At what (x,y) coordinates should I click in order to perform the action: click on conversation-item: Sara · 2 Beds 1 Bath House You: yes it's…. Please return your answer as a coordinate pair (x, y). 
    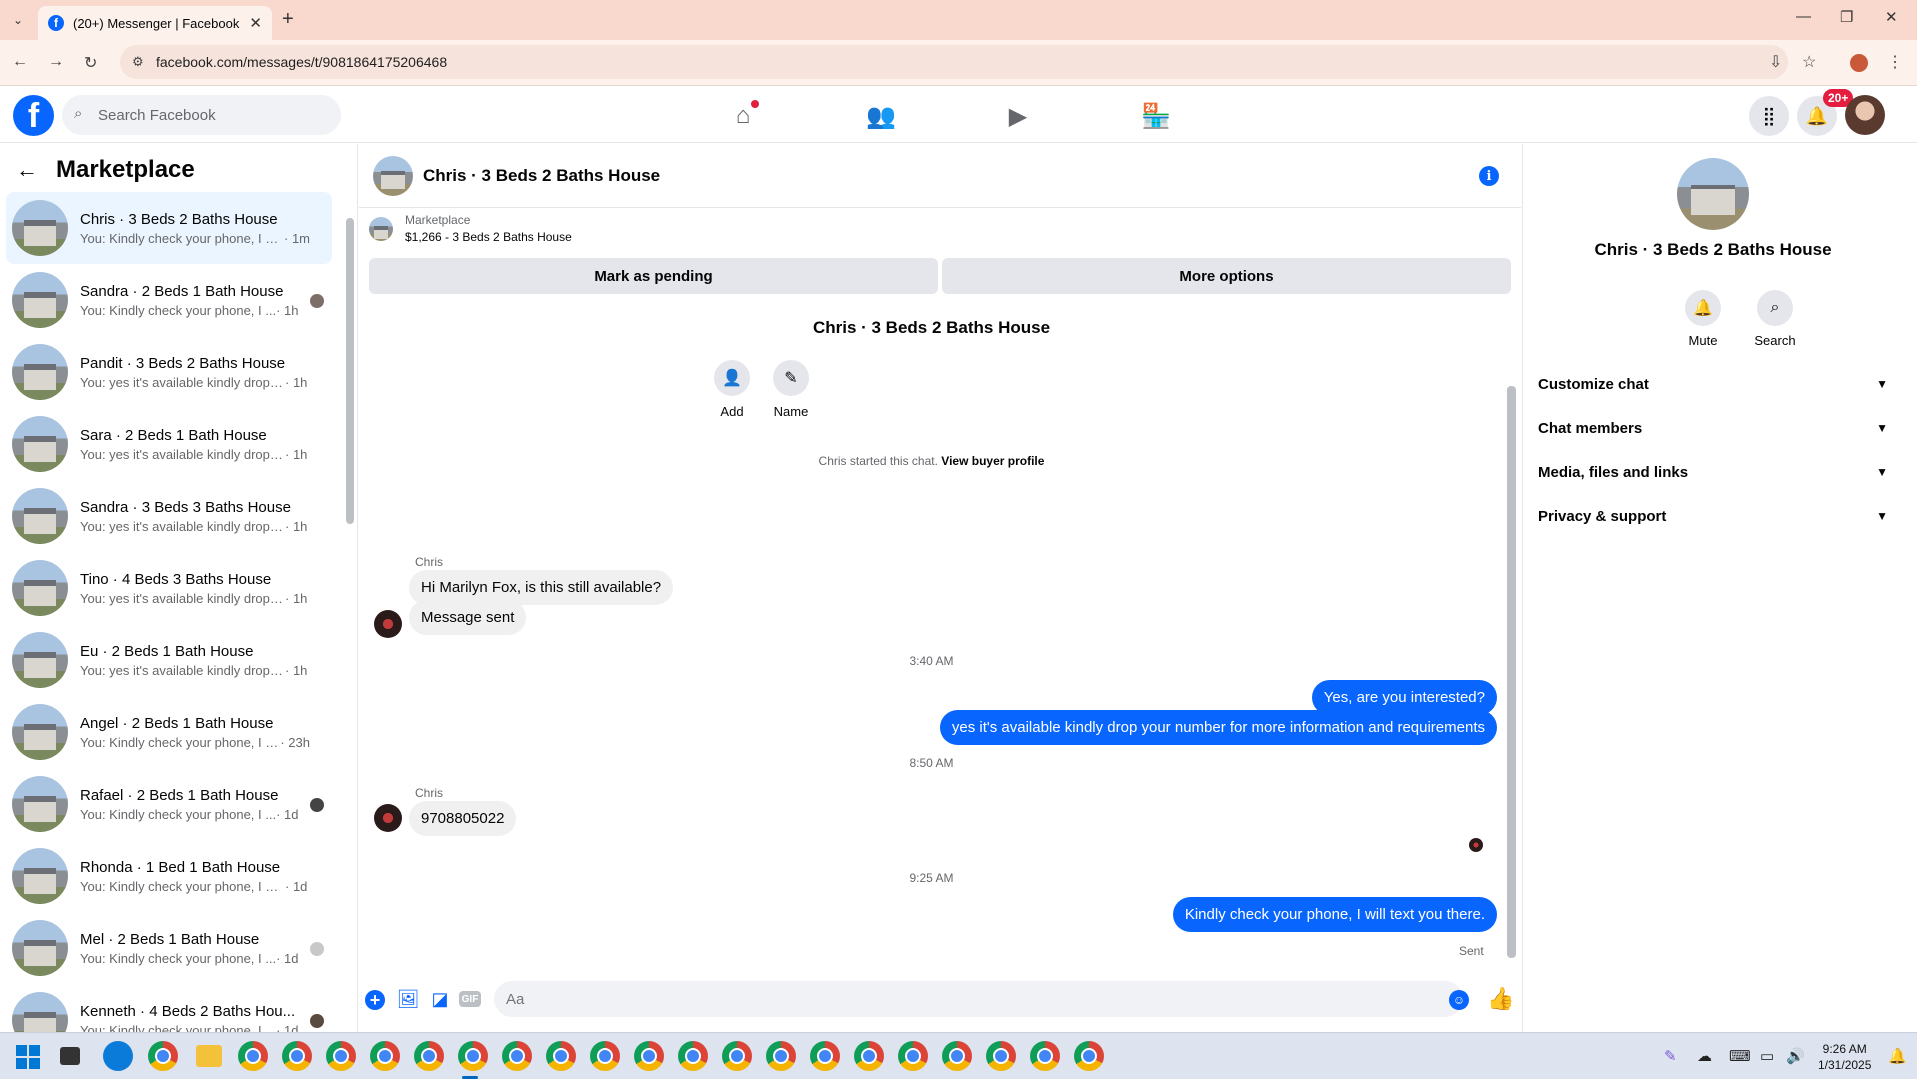
    Looking at the image, I should click on (169, 444).